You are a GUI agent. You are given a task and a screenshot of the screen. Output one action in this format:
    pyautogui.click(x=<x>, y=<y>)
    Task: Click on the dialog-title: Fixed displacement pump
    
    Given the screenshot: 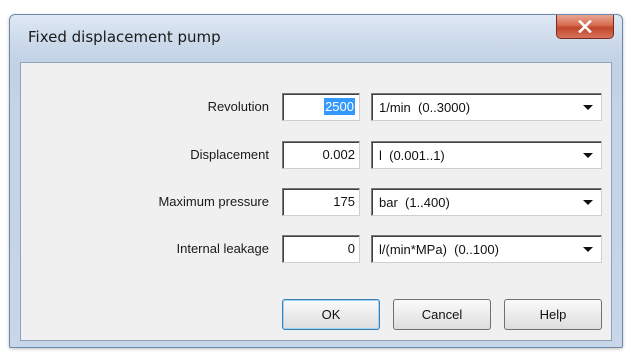 What is the action you would take?
    pyautogui.click(x=124, y=37)
    